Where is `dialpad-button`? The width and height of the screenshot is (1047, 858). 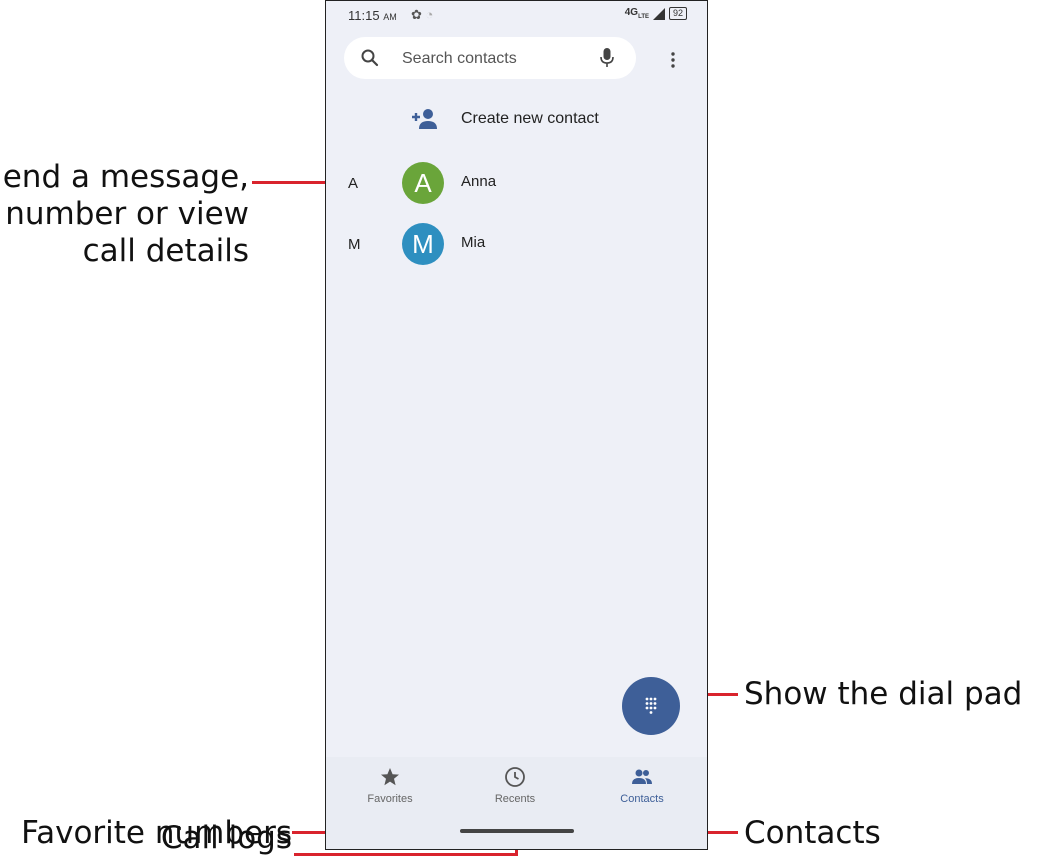 dialpad-button is located at coordinates (651, 706).